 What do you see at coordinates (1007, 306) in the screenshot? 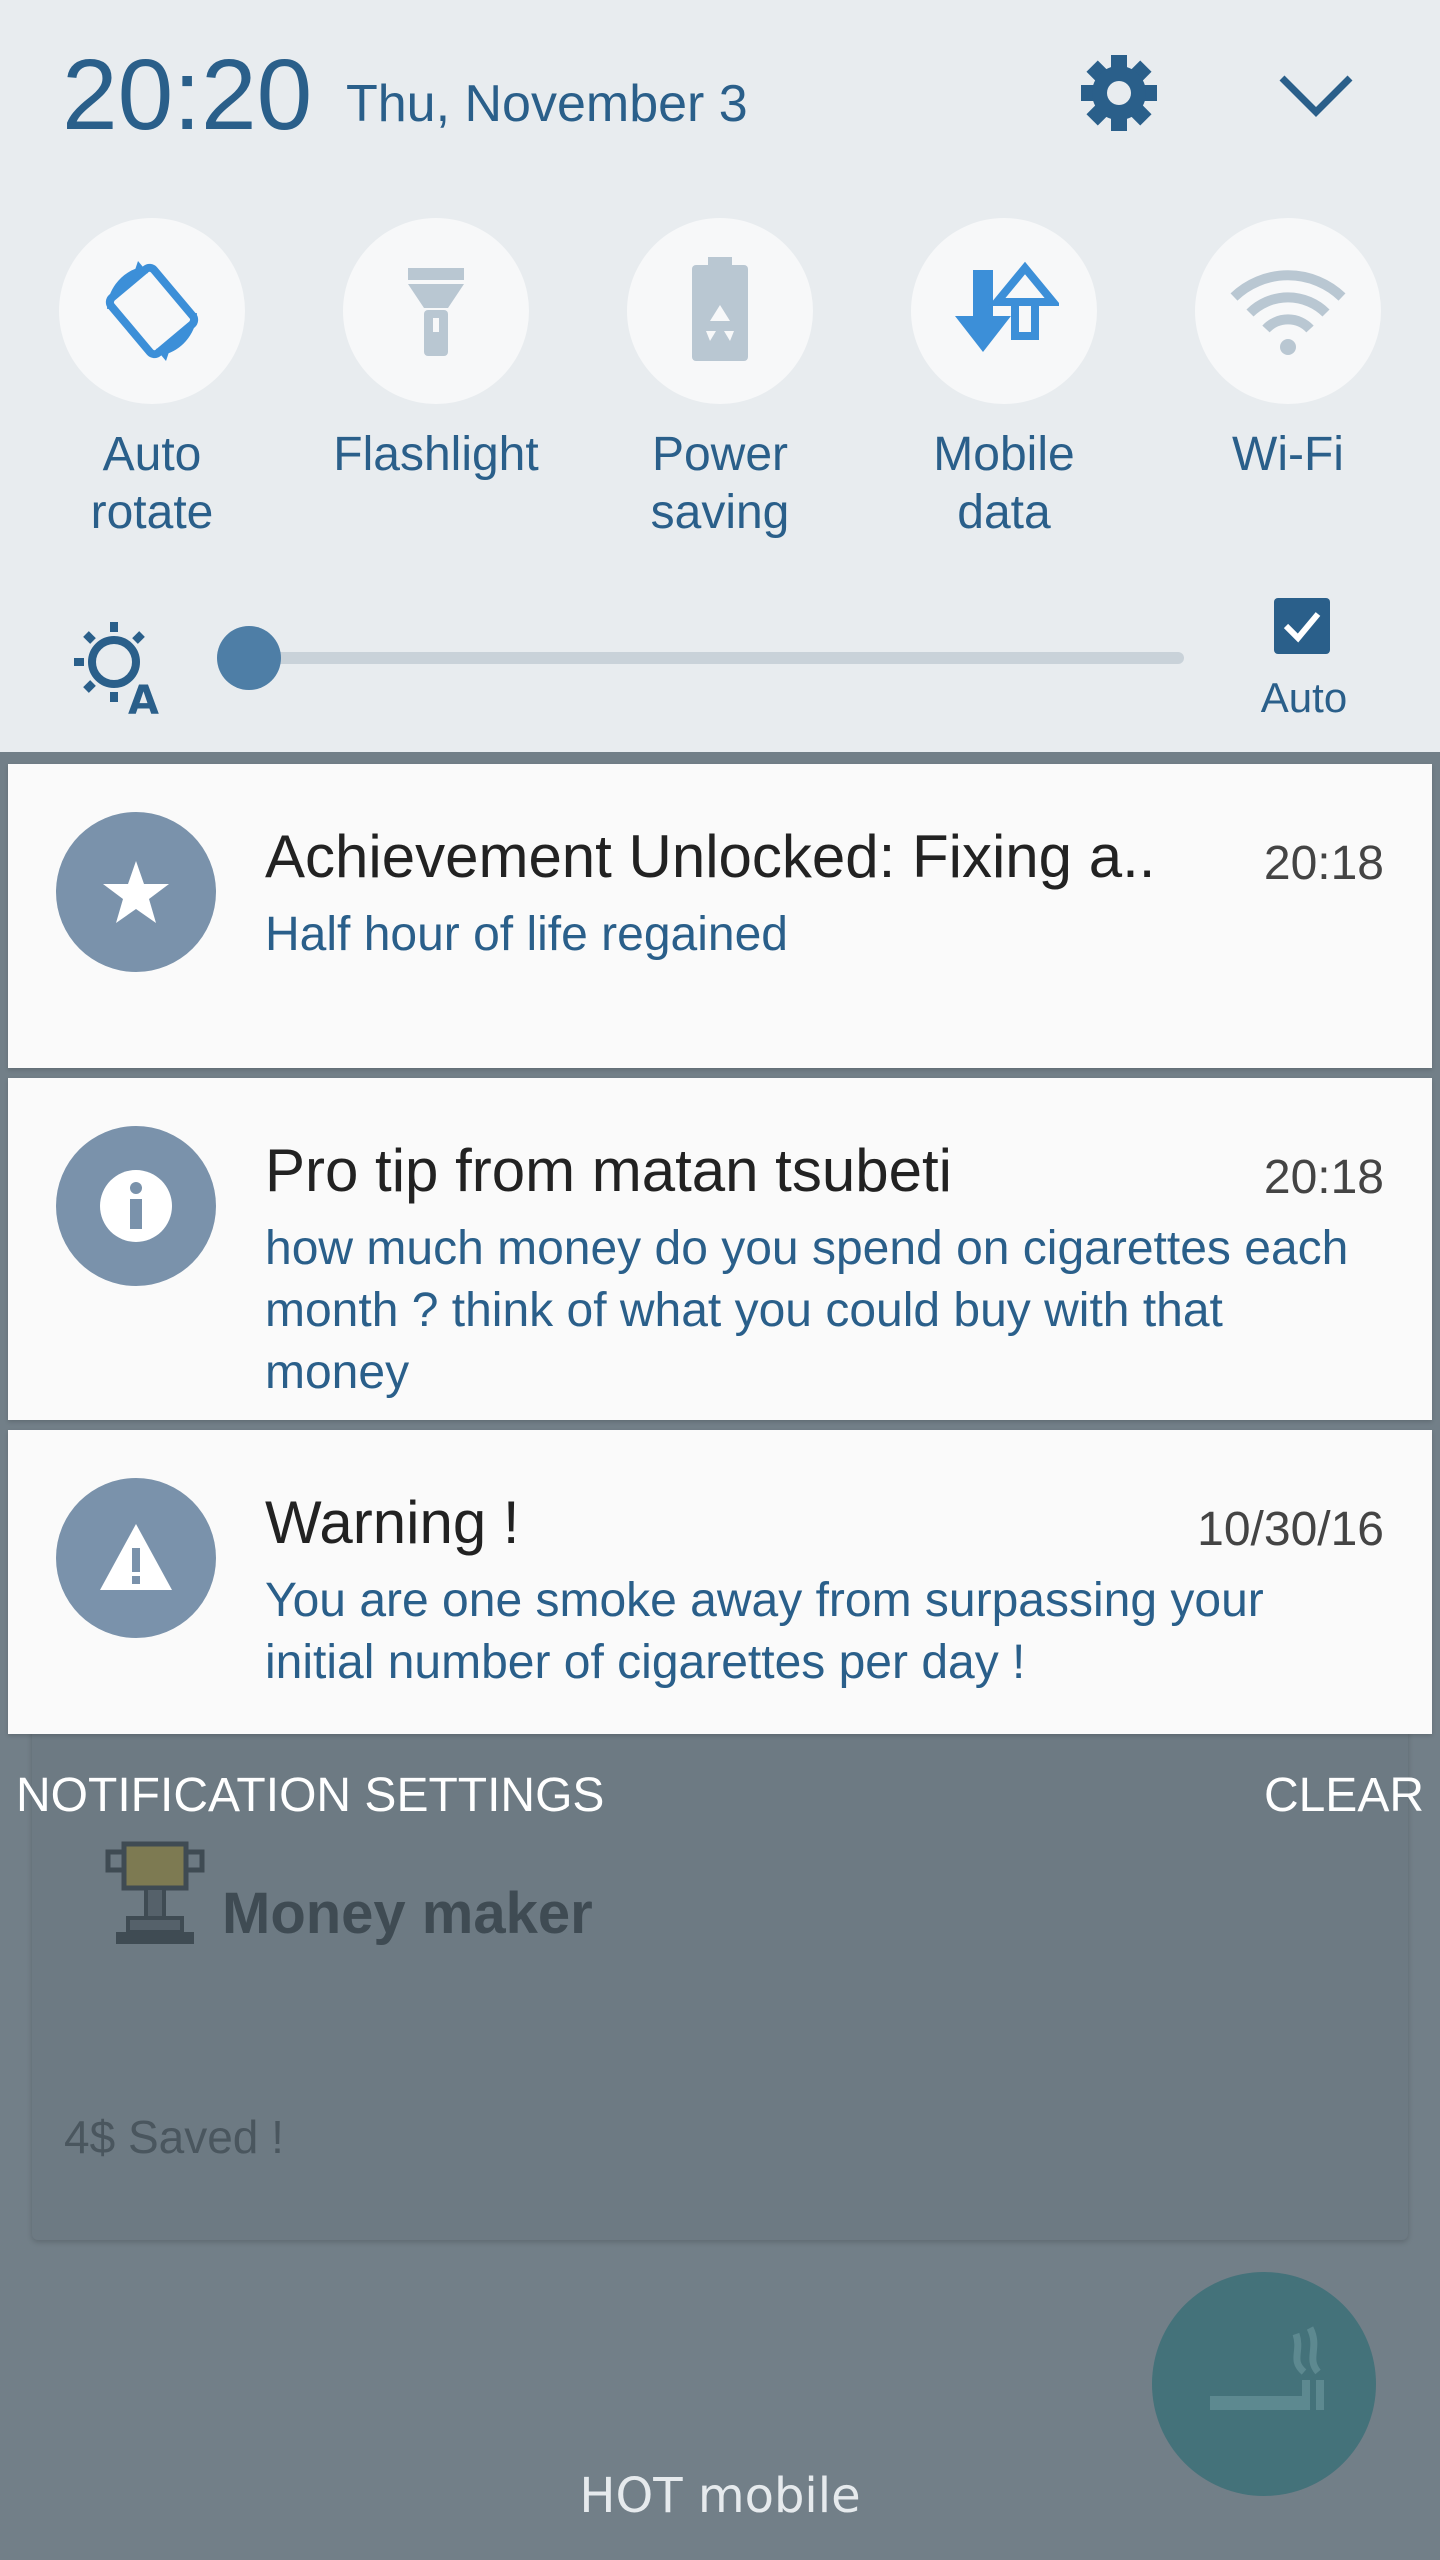
I see `mobile-data-icon` at bounding box center [1007, 306].